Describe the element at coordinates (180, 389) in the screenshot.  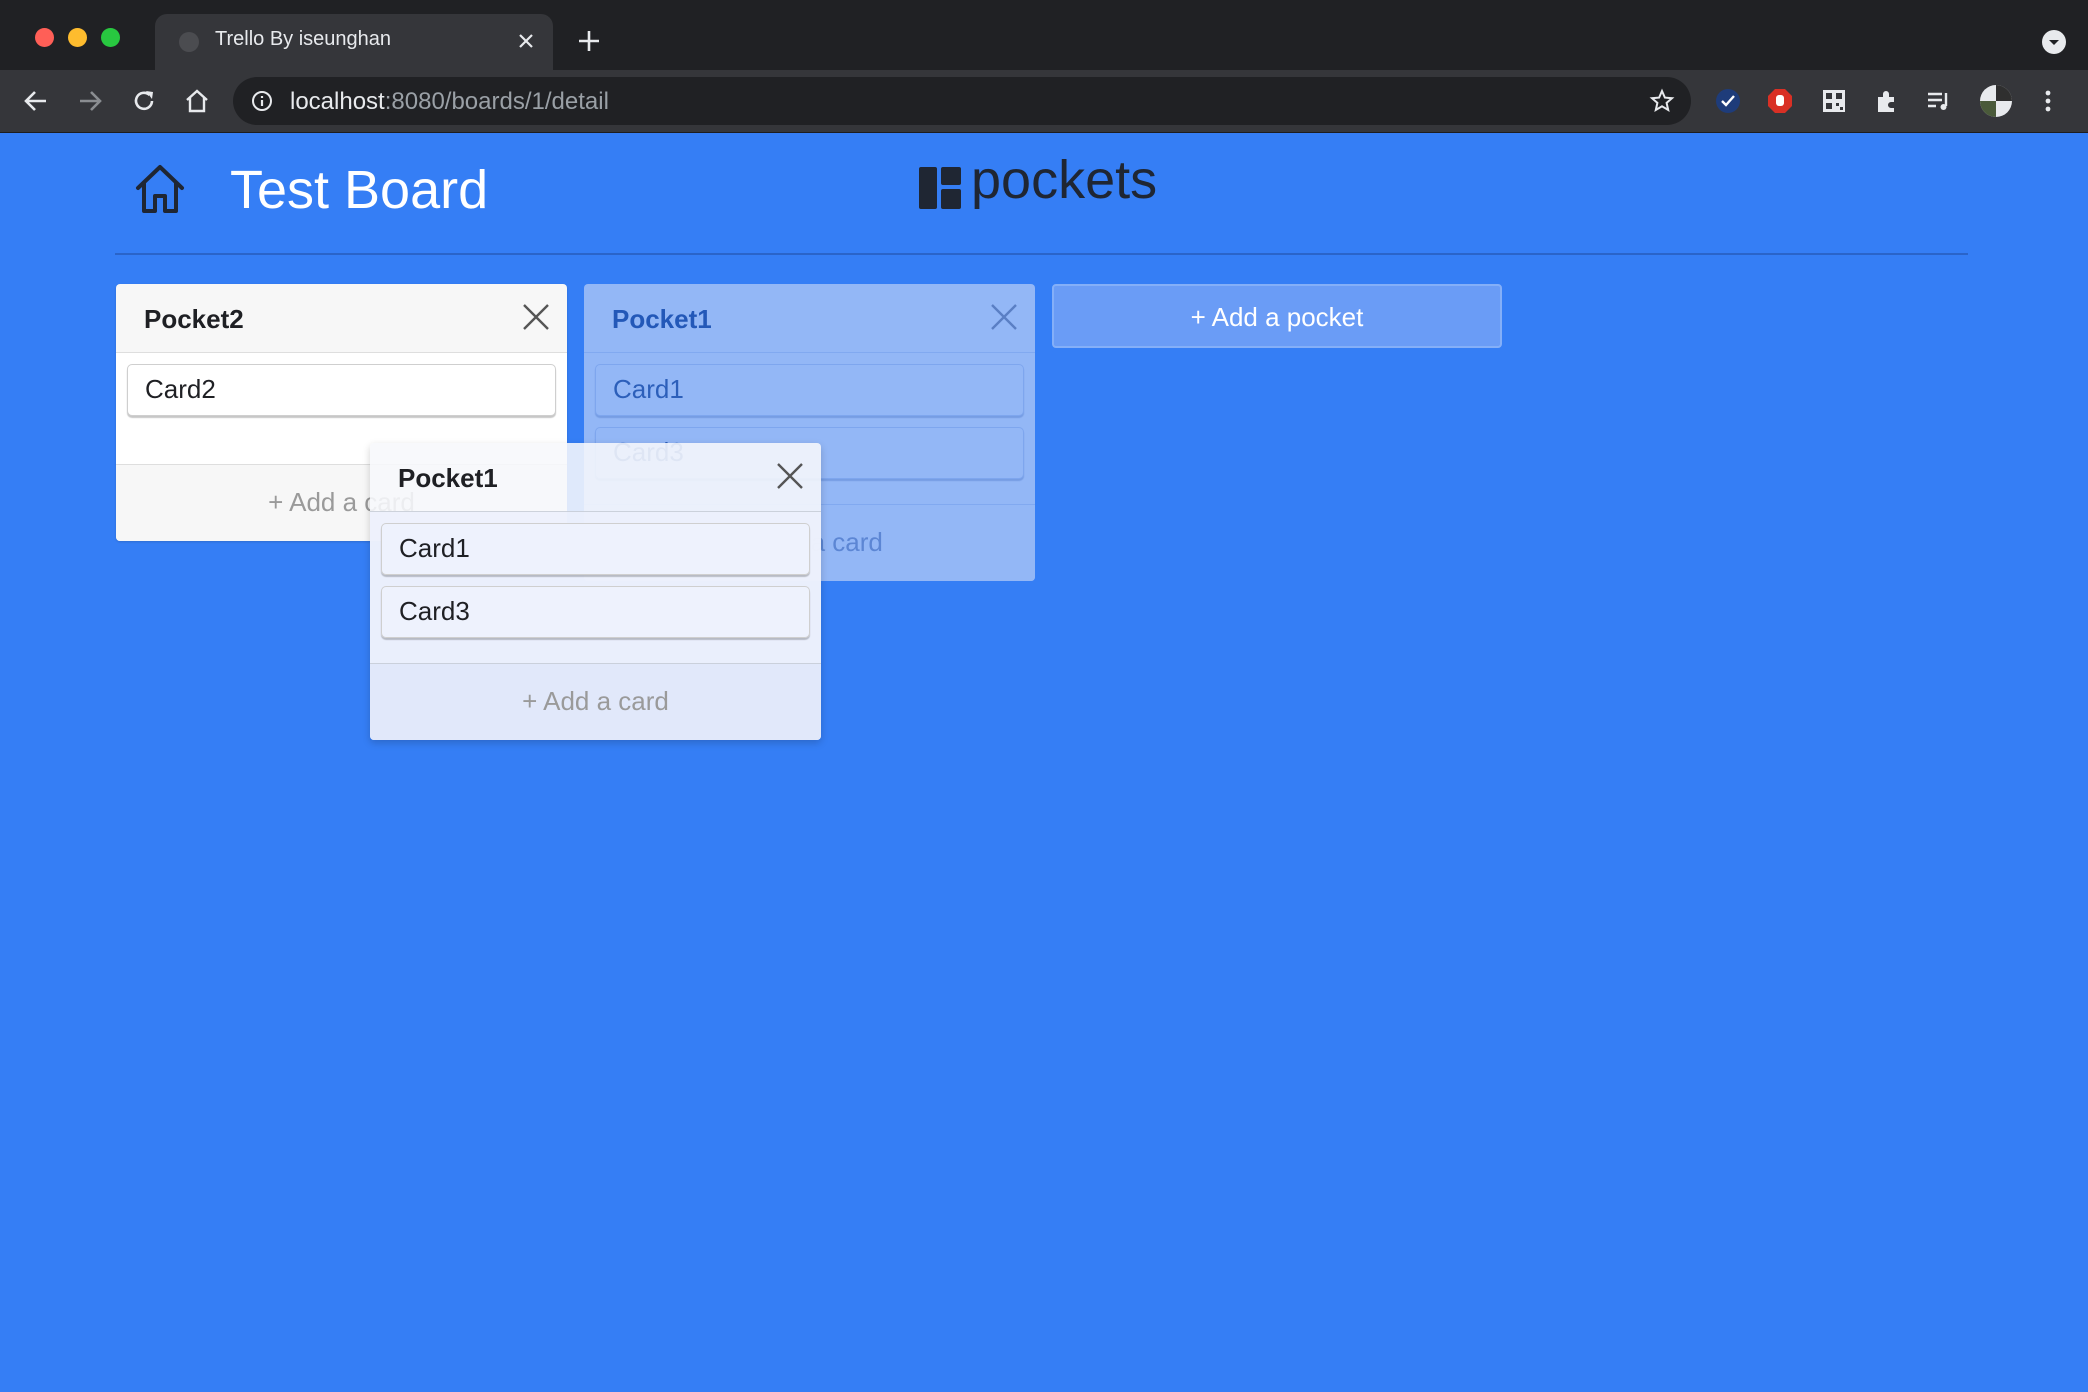
I see `card-label: Card2` at that location.